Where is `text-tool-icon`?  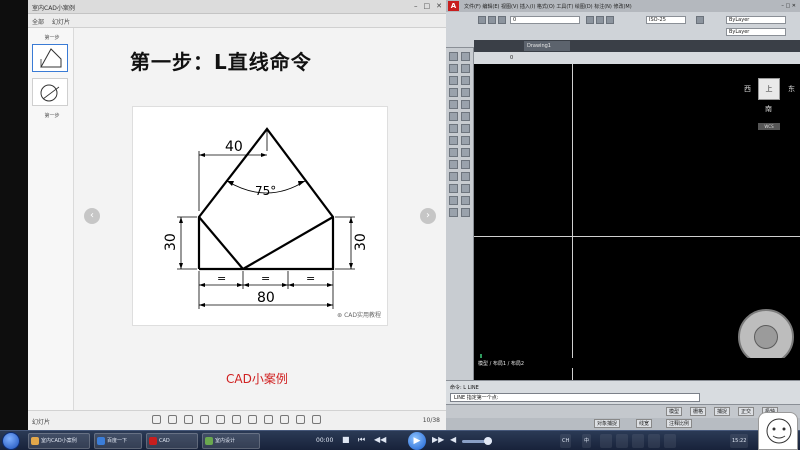 text-tool-icon is located at coordinates (465, 92).